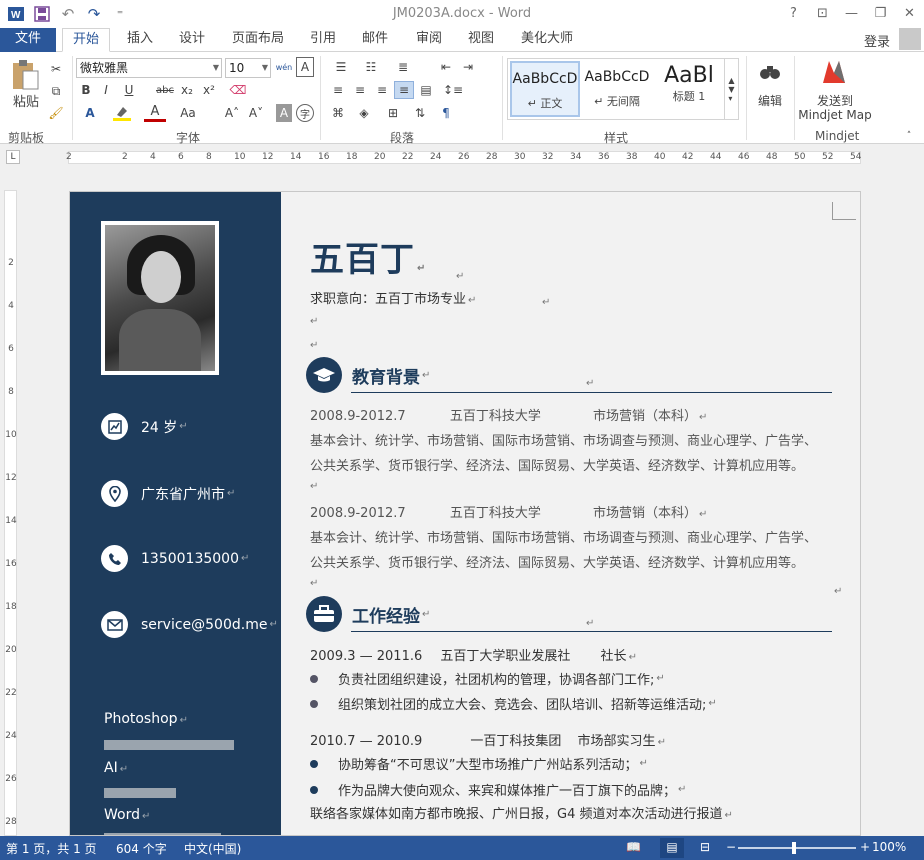 This screenshot has height=860, width=924. Describe the element at coordinates (56, 113) in the screenshot. I see `format-painter-icon: 🖌` at that location.